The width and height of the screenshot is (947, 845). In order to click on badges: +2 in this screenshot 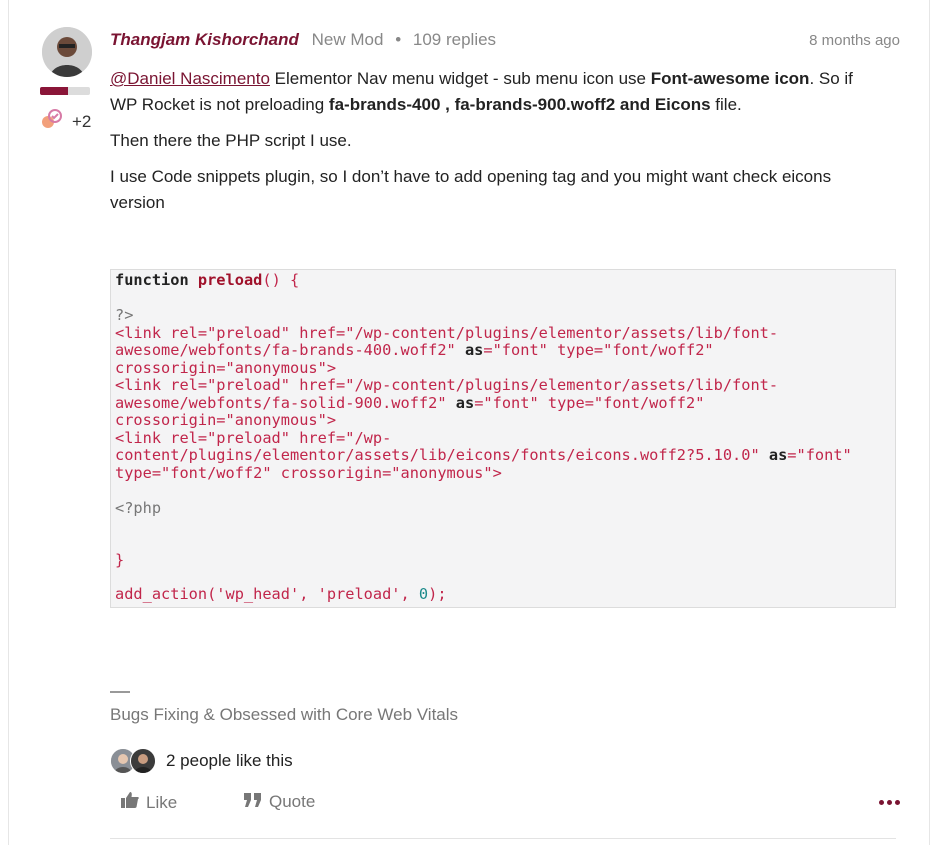, I will do `click(65, 121)`.